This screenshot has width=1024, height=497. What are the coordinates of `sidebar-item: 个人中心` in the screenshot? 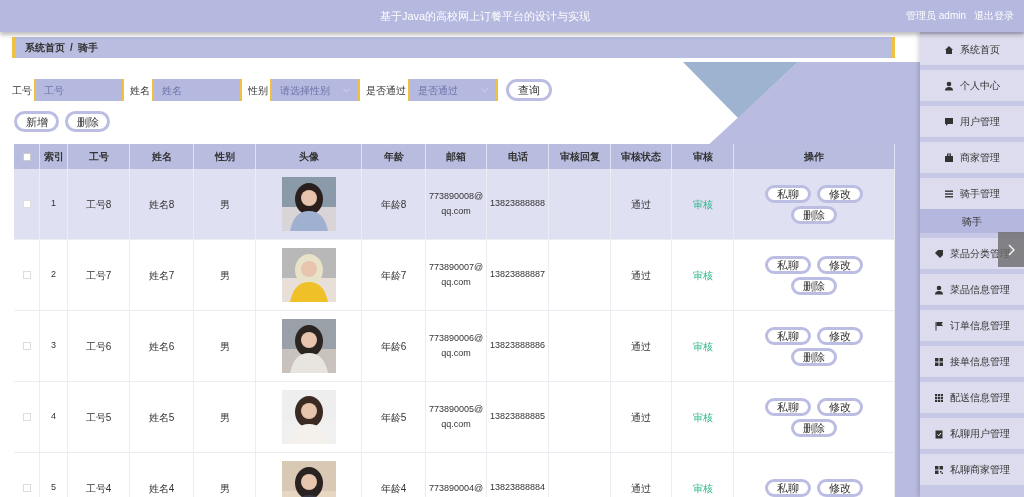 It's located at (972, 85).